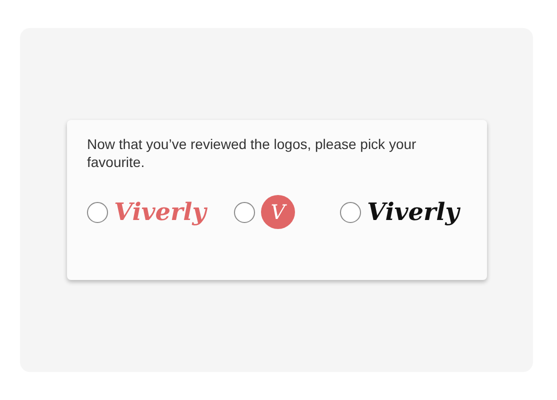 The width and height of the screenshot is (557, 400). Describe the element at coordinates (278, 212) in the screenshot. I see `logo-badge: V` at that location.